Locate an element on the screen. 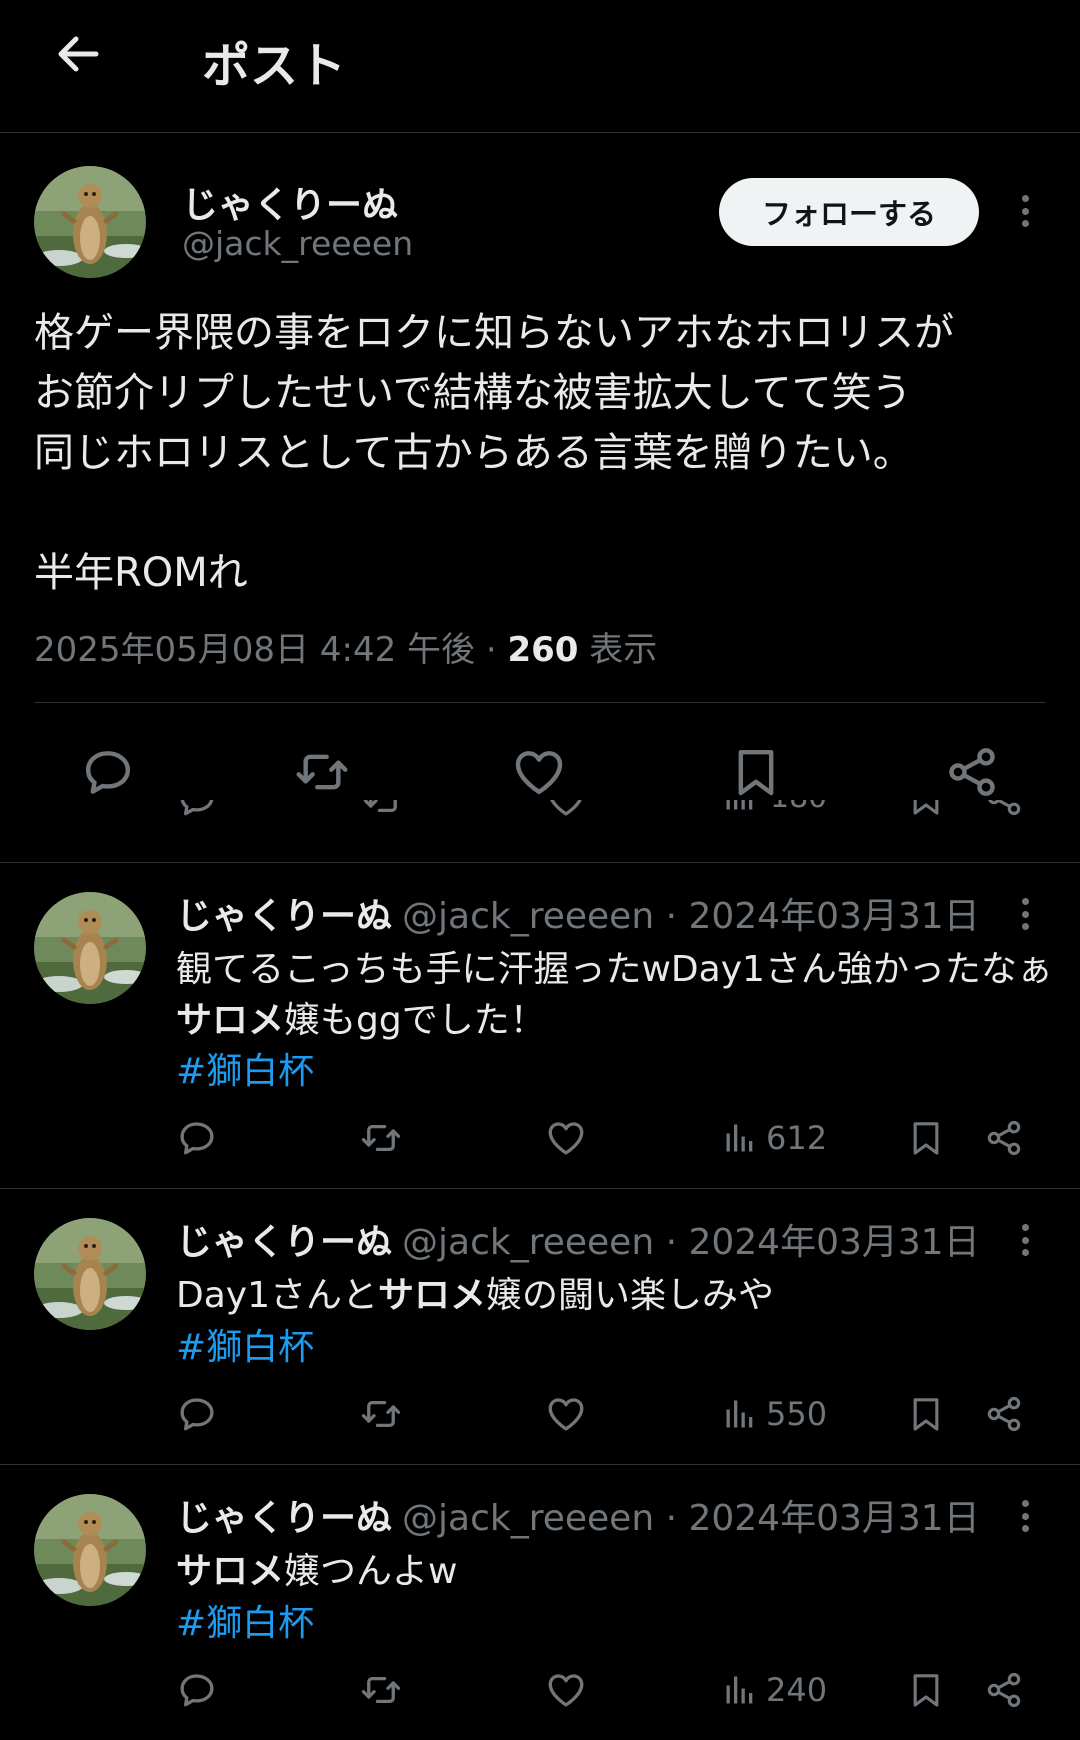 This screenshot has width=1080, height=1740. author-name: じゃくりーぬ is located at coordinates (290, 202).